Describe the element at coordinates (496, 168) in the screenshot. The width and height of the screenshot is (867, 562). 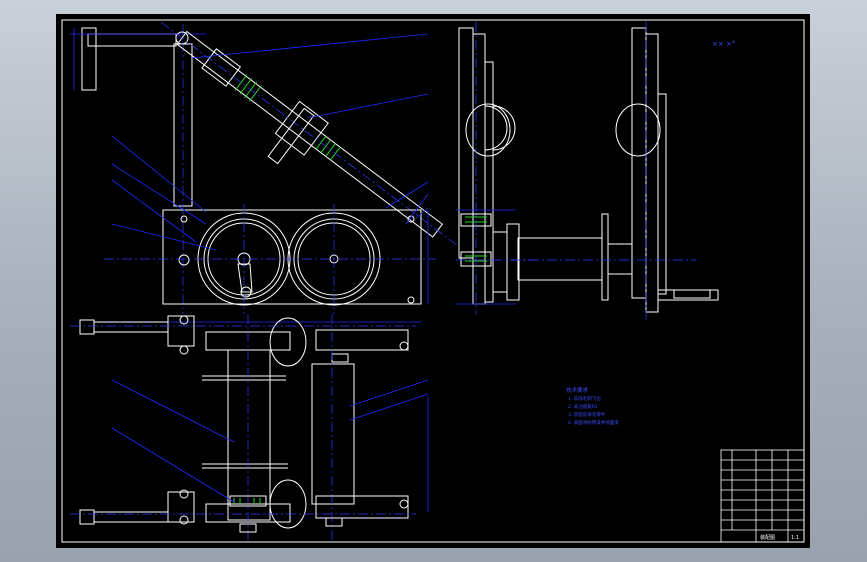
I see `side-view` at that location.